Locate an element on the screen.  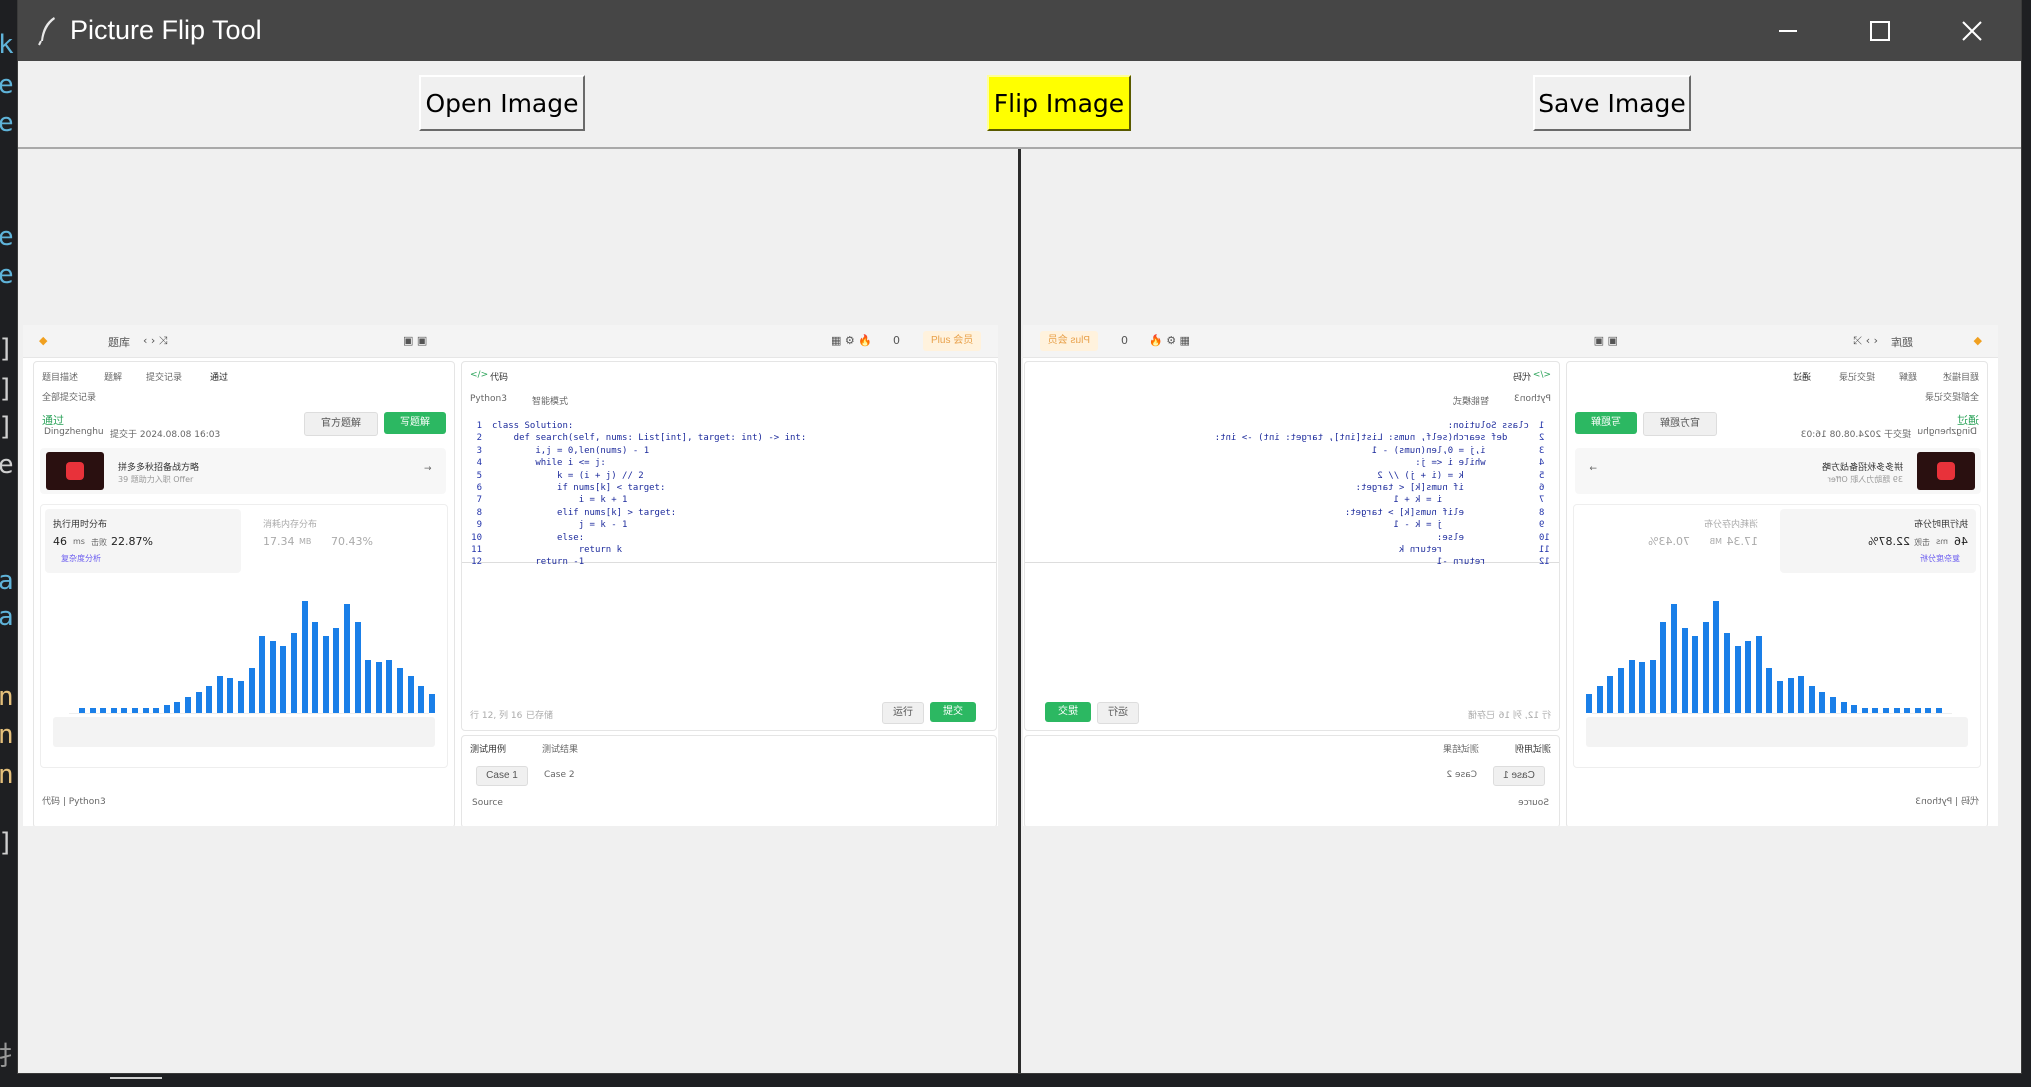
save-image-button: Save Image is located at coordinates (1612, 103).